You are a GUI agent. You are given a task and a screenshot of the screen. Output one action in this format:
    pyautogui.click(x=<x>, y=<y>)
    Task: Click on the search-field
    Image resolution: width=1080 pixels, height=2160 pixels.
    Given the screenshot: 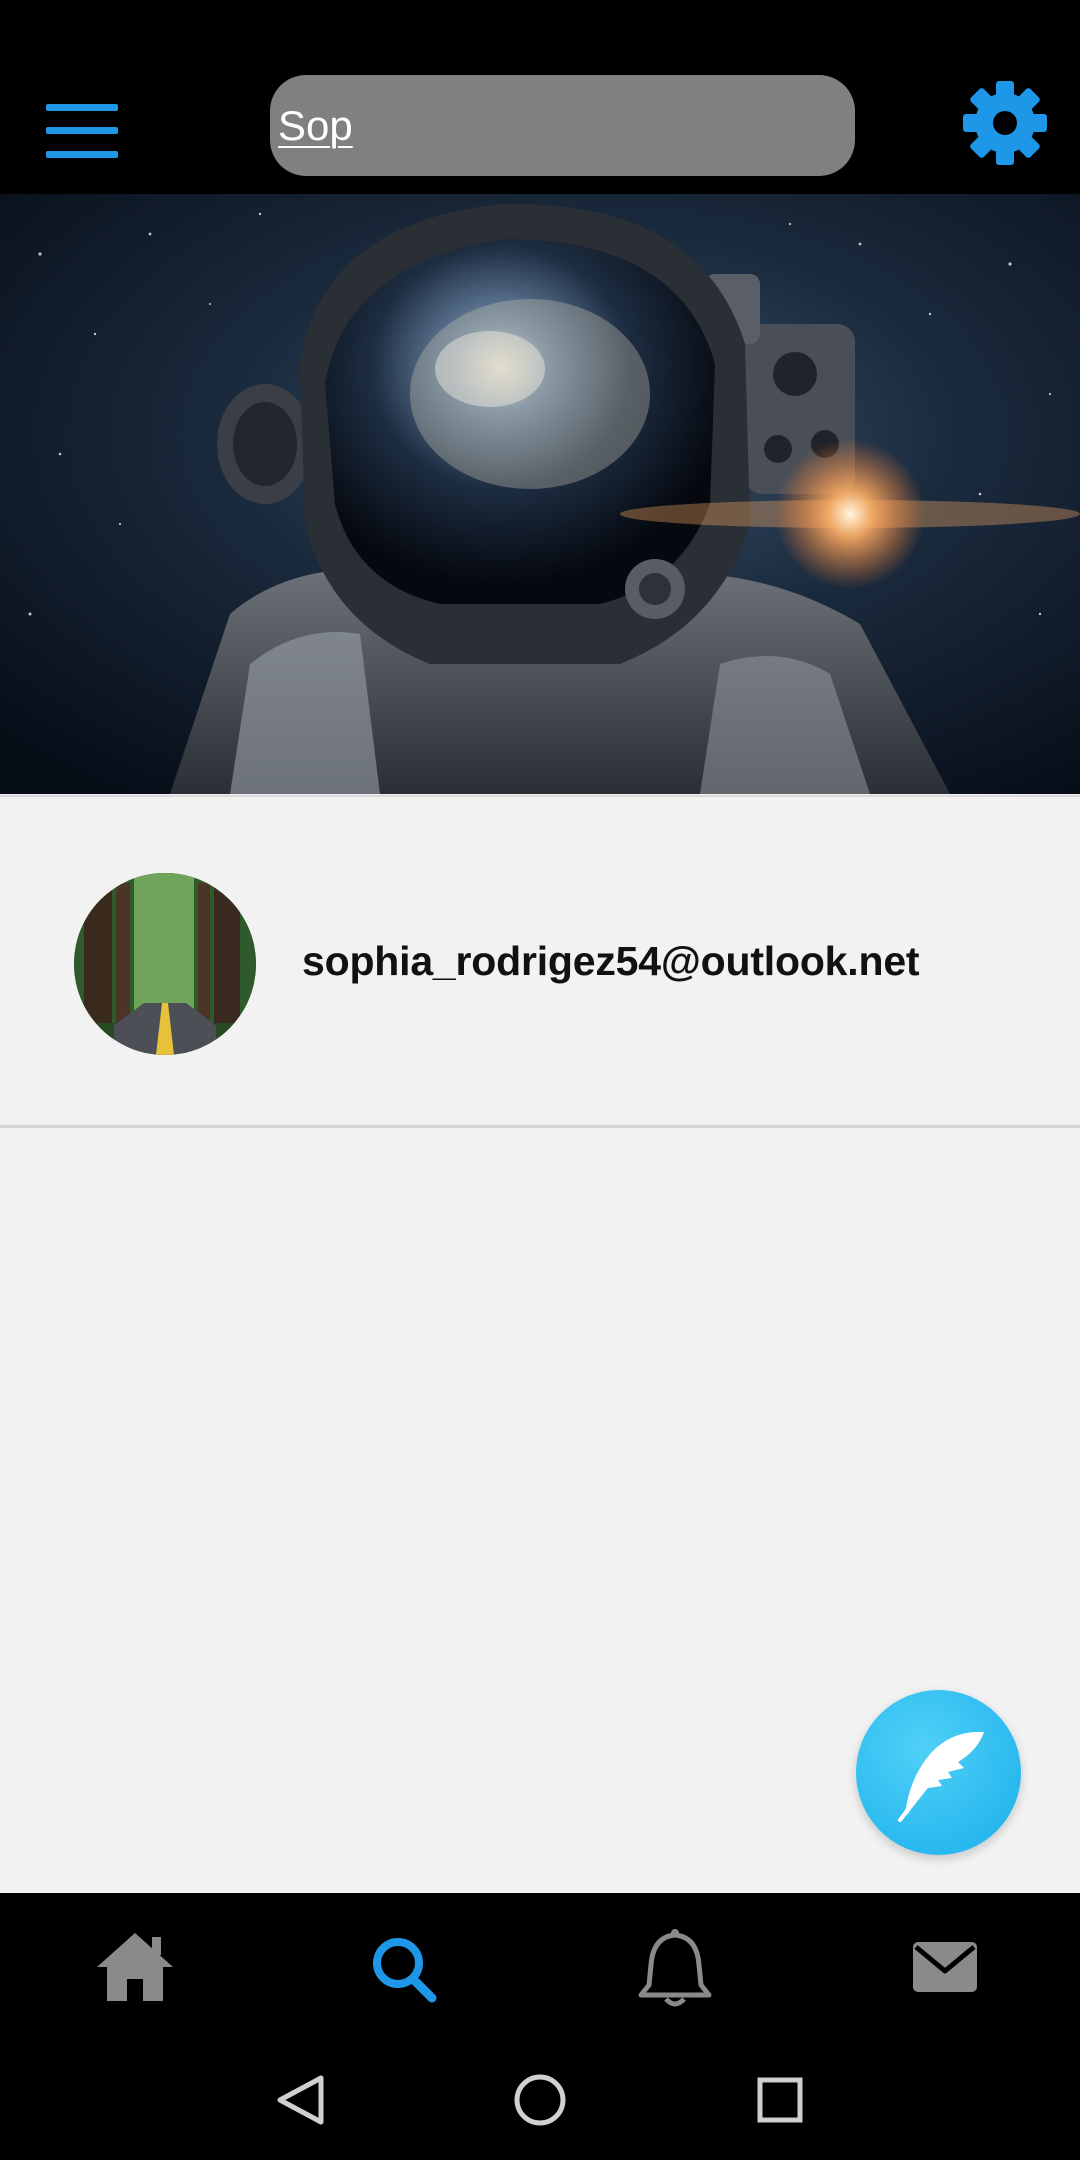 What is the action you would take?
    pyautogui.click(x=562, y=125)
    